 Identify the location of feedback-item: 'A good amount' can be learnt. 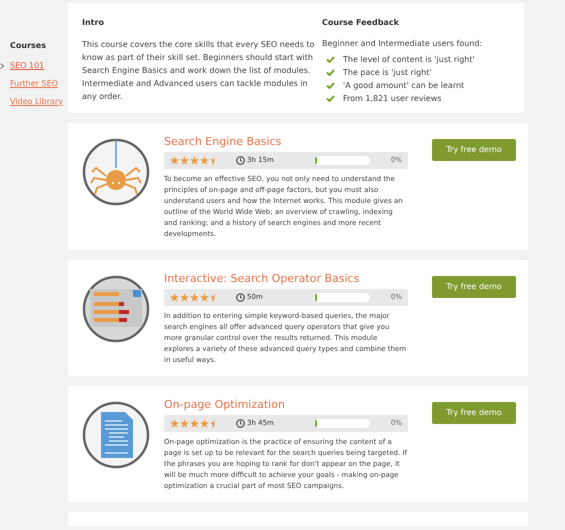
(403, 86).